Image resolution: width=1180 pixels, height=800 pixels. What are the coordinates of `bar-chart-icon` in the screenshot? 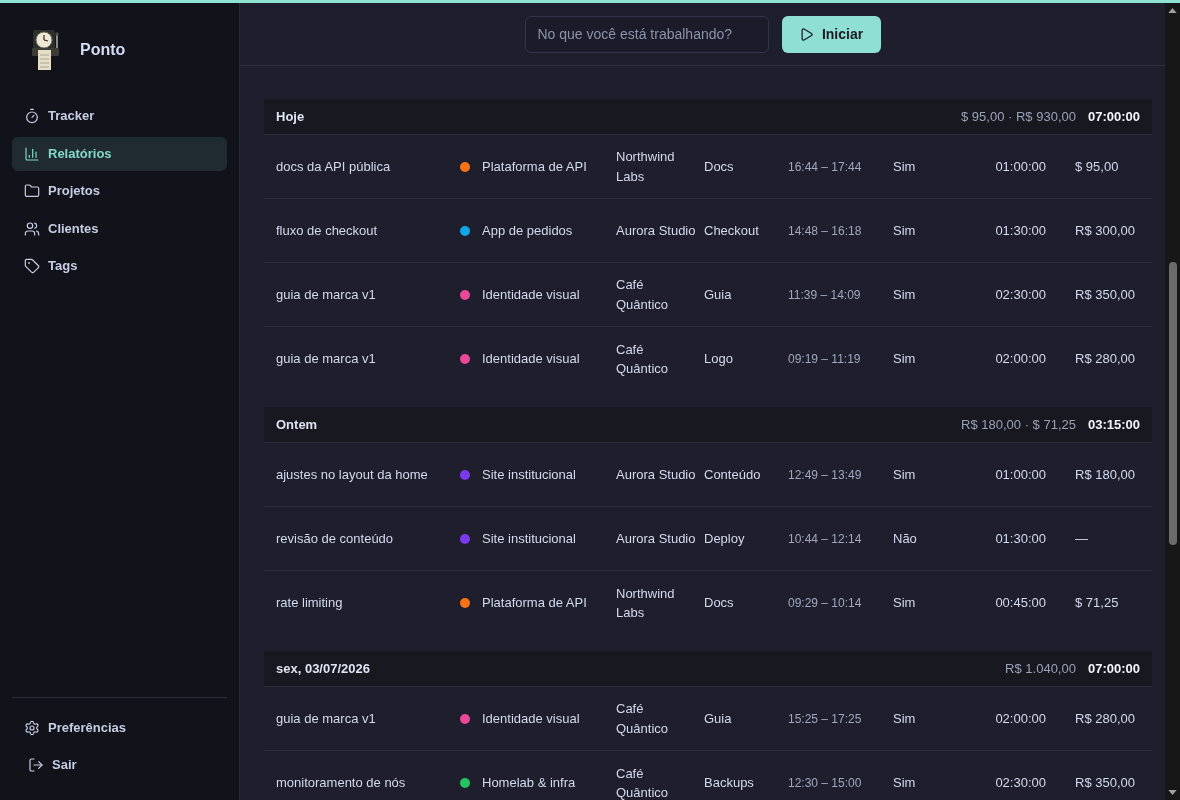 It's located at (32, 153).